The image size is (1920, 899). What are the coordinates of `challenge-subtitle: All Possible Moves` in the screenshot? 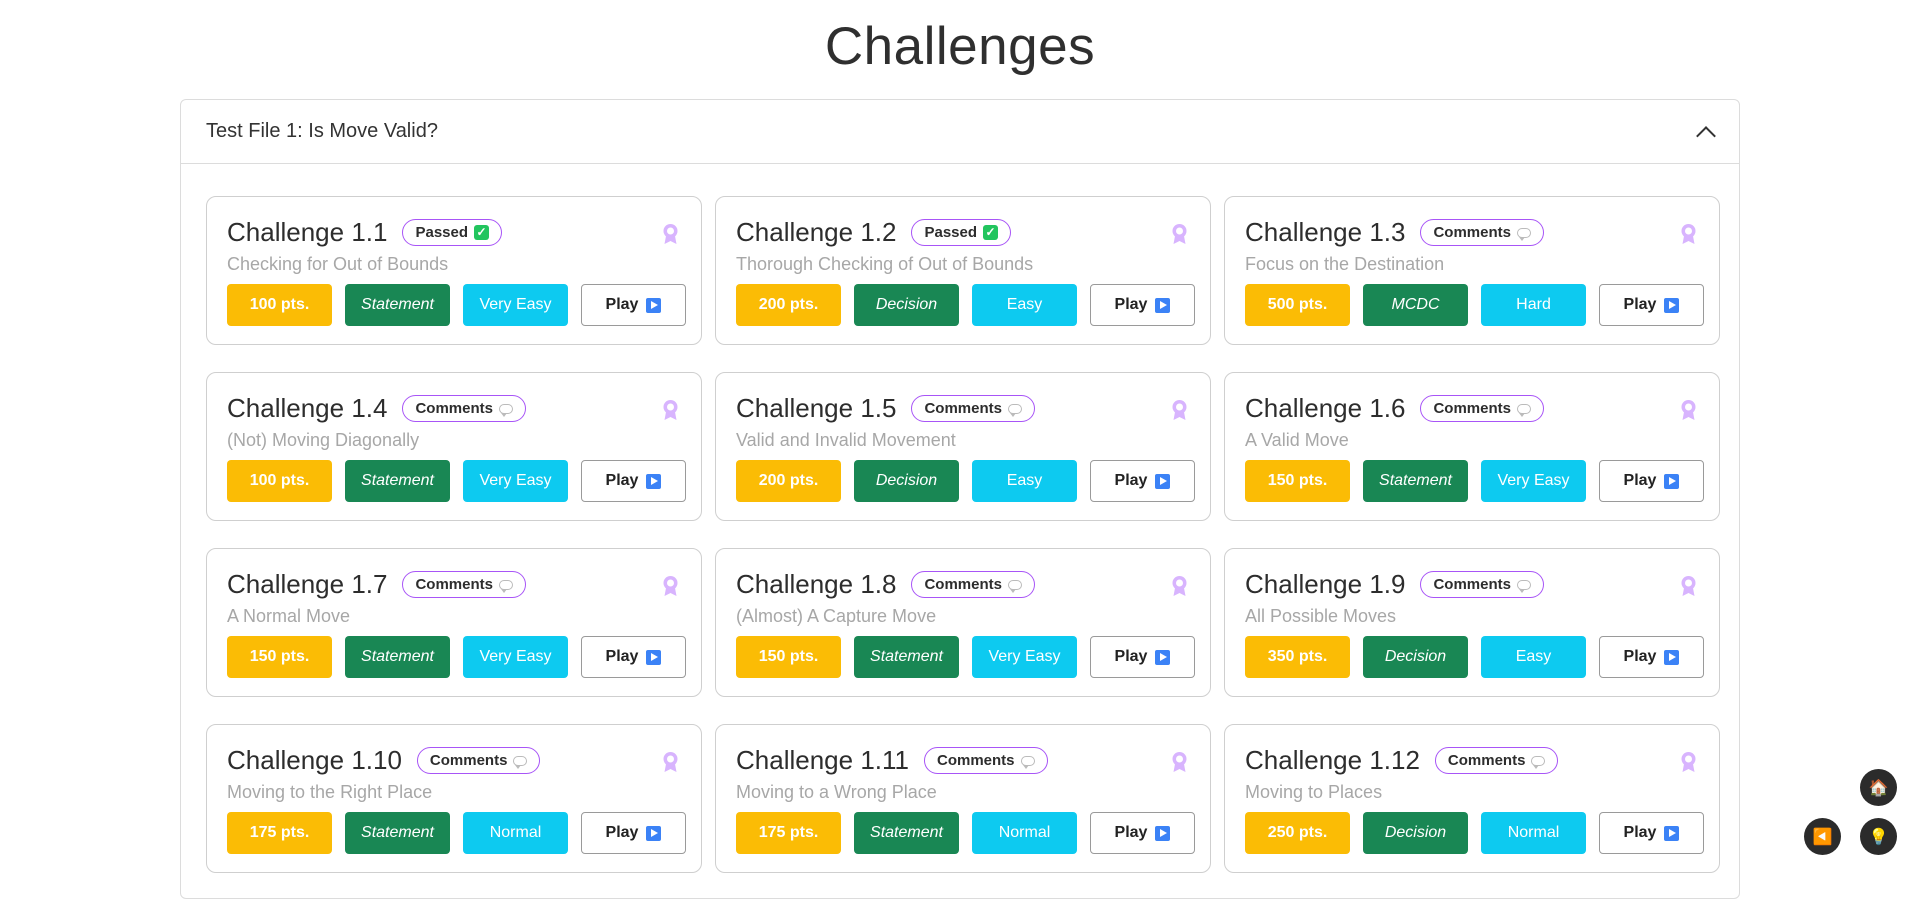 It's located at (1321, 616).